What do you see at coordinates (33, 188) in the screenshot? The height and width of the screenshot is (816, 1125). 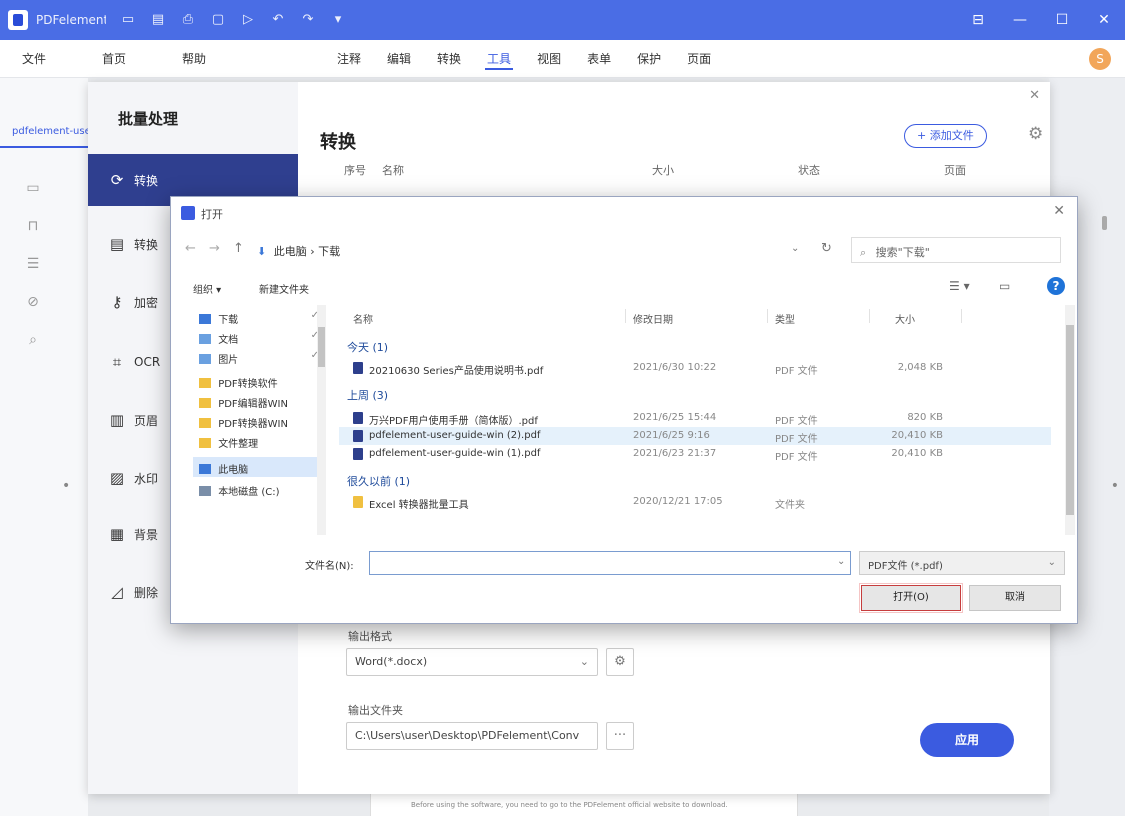 I see `thumbnail-icon: ▭` at bounding box center [33, 188].